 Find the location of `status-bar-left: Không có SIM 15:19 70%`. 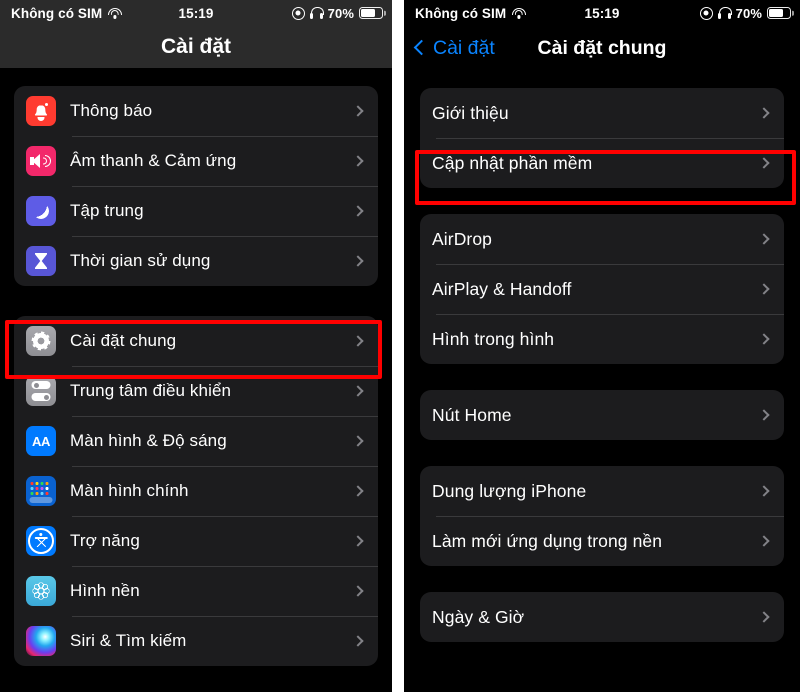

status-bar-left: Không có SIM 15:19 70% is located at coordinates (196, 13).